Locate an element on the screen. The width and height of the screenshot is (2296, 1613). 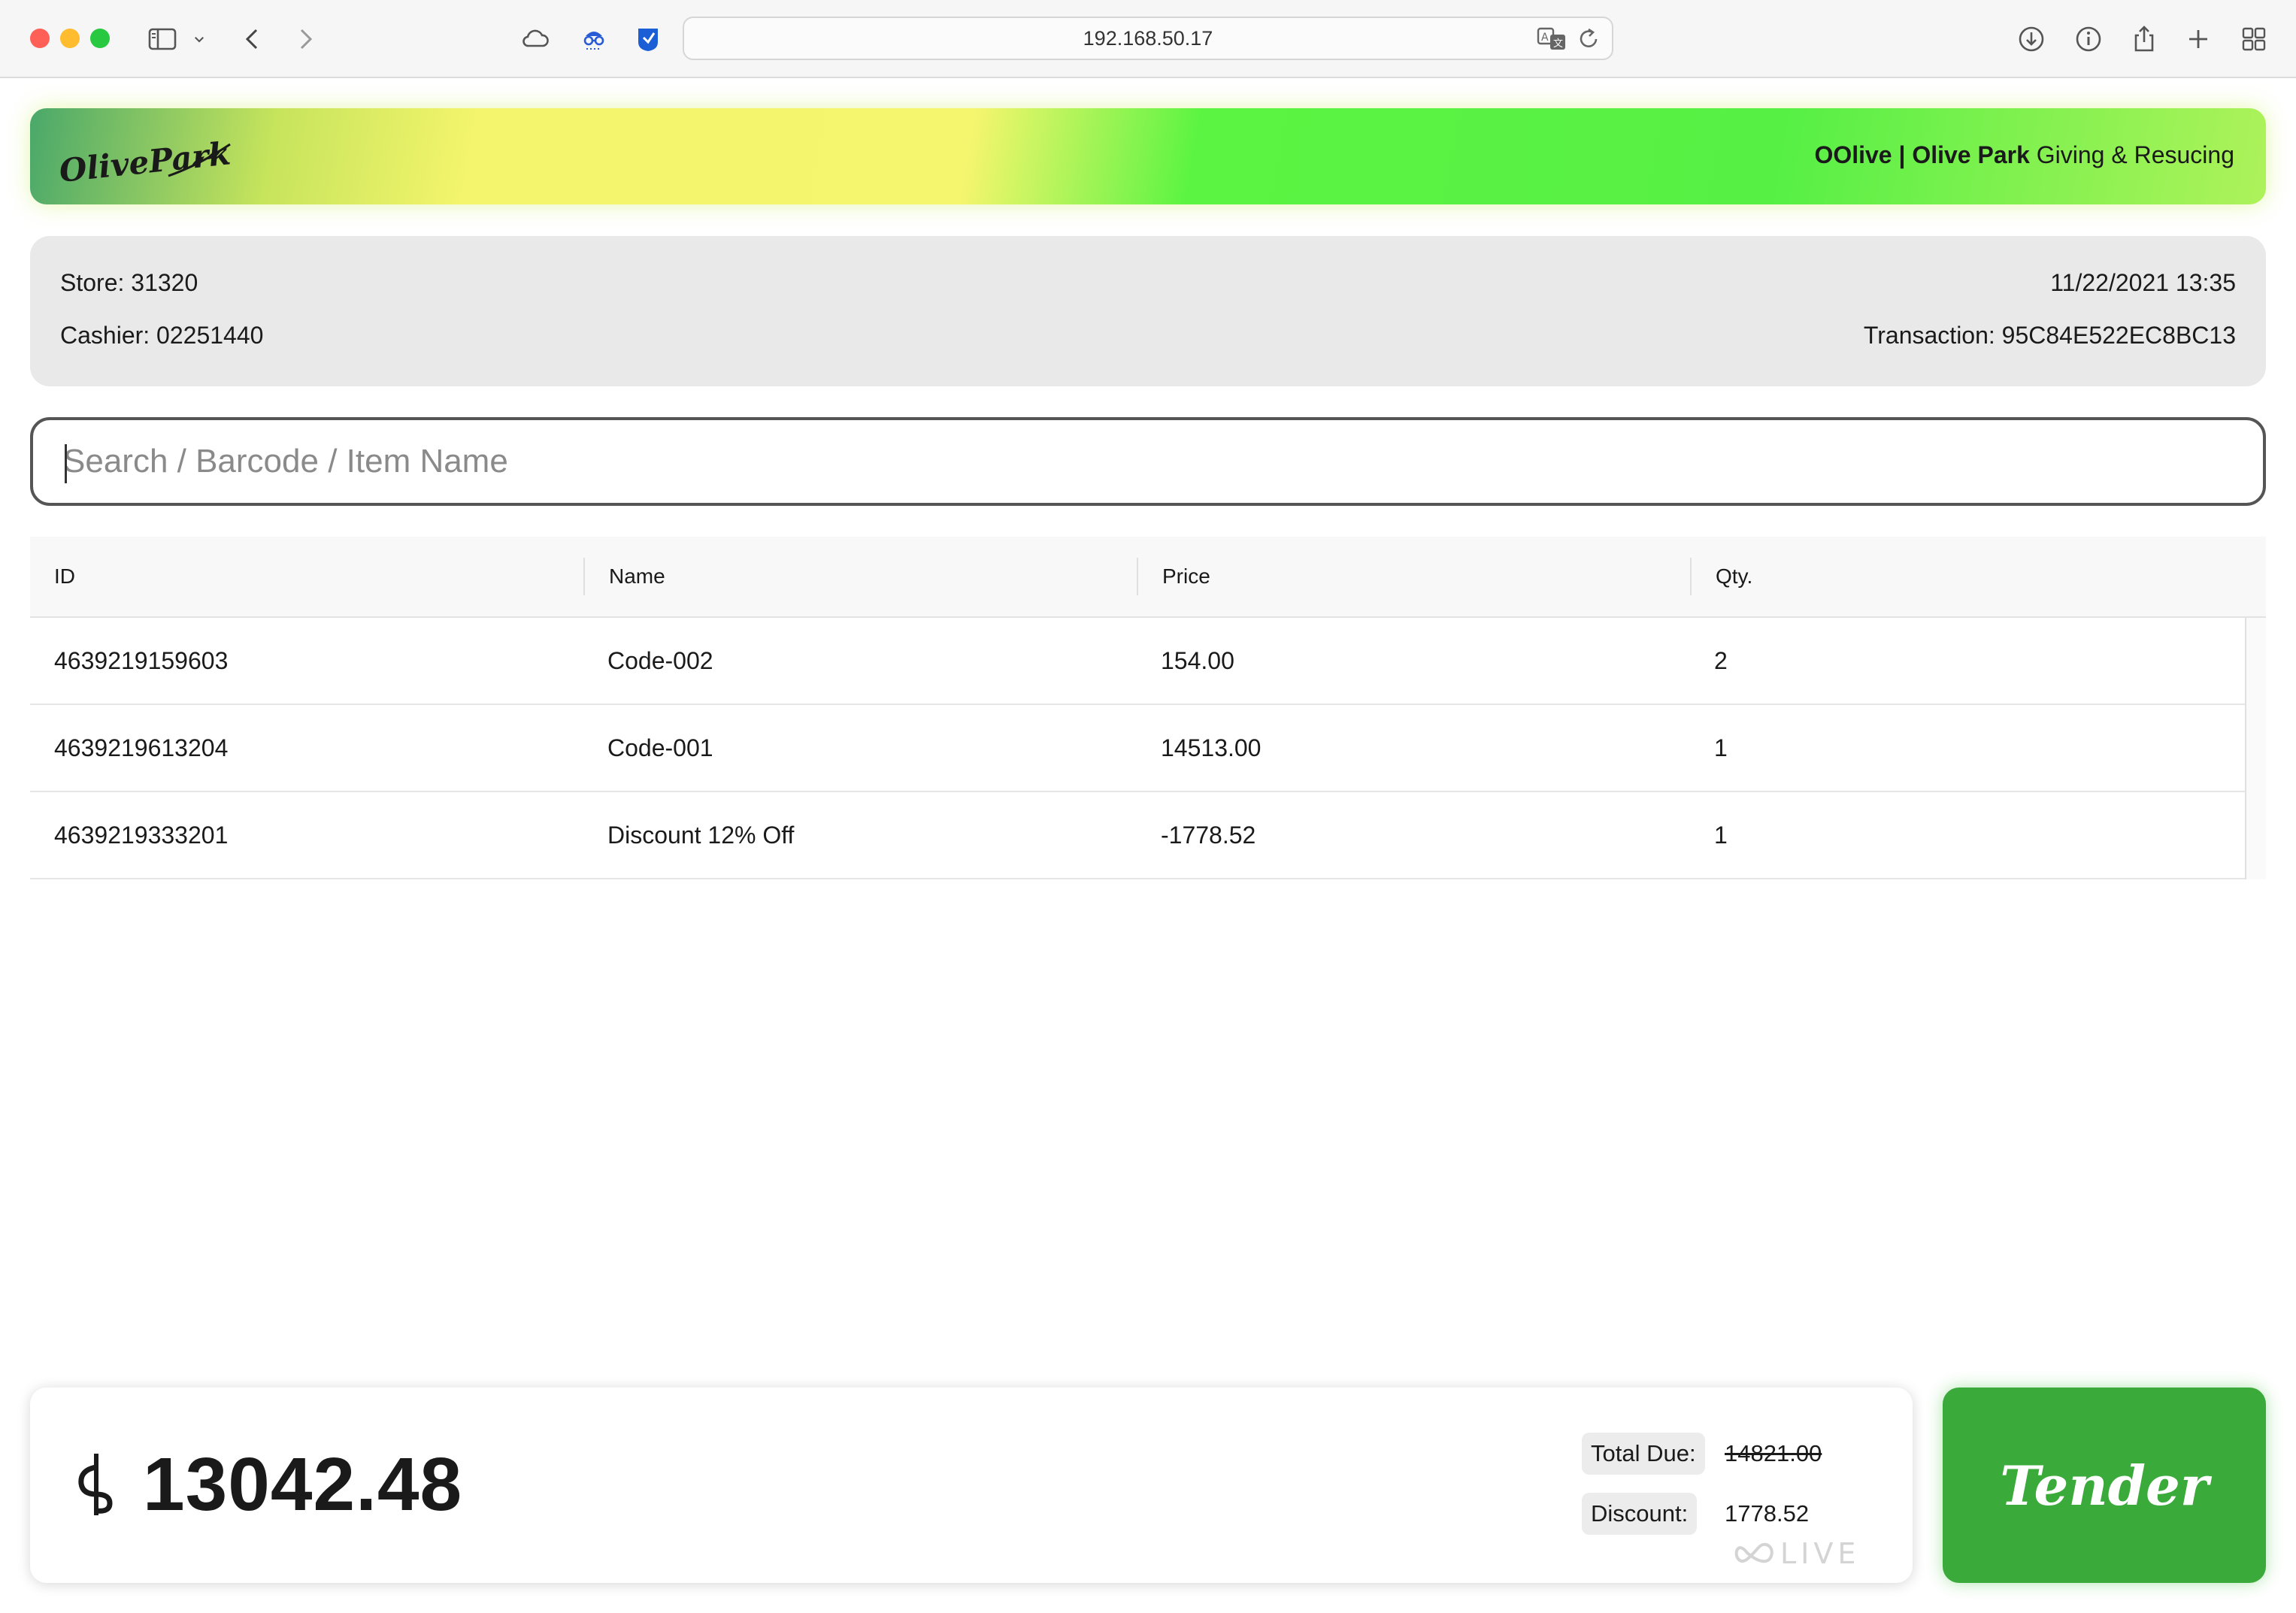
cashier-id: Cashier: 02251440 is located at coordinates (162, 335).